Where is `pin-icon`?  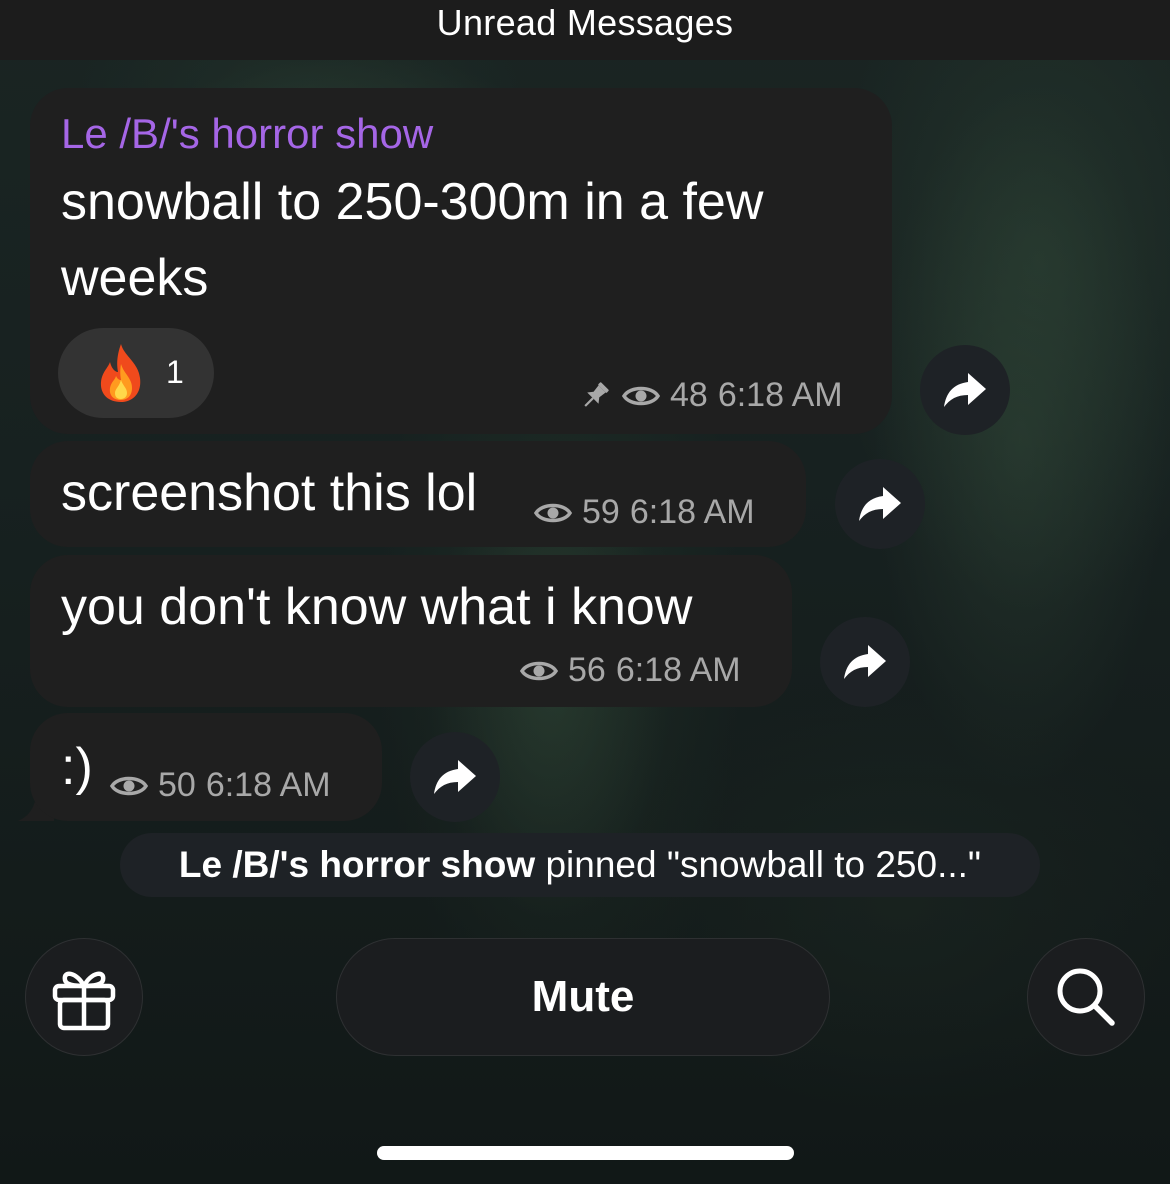
pin-icon is located at coordinates (596, 394).